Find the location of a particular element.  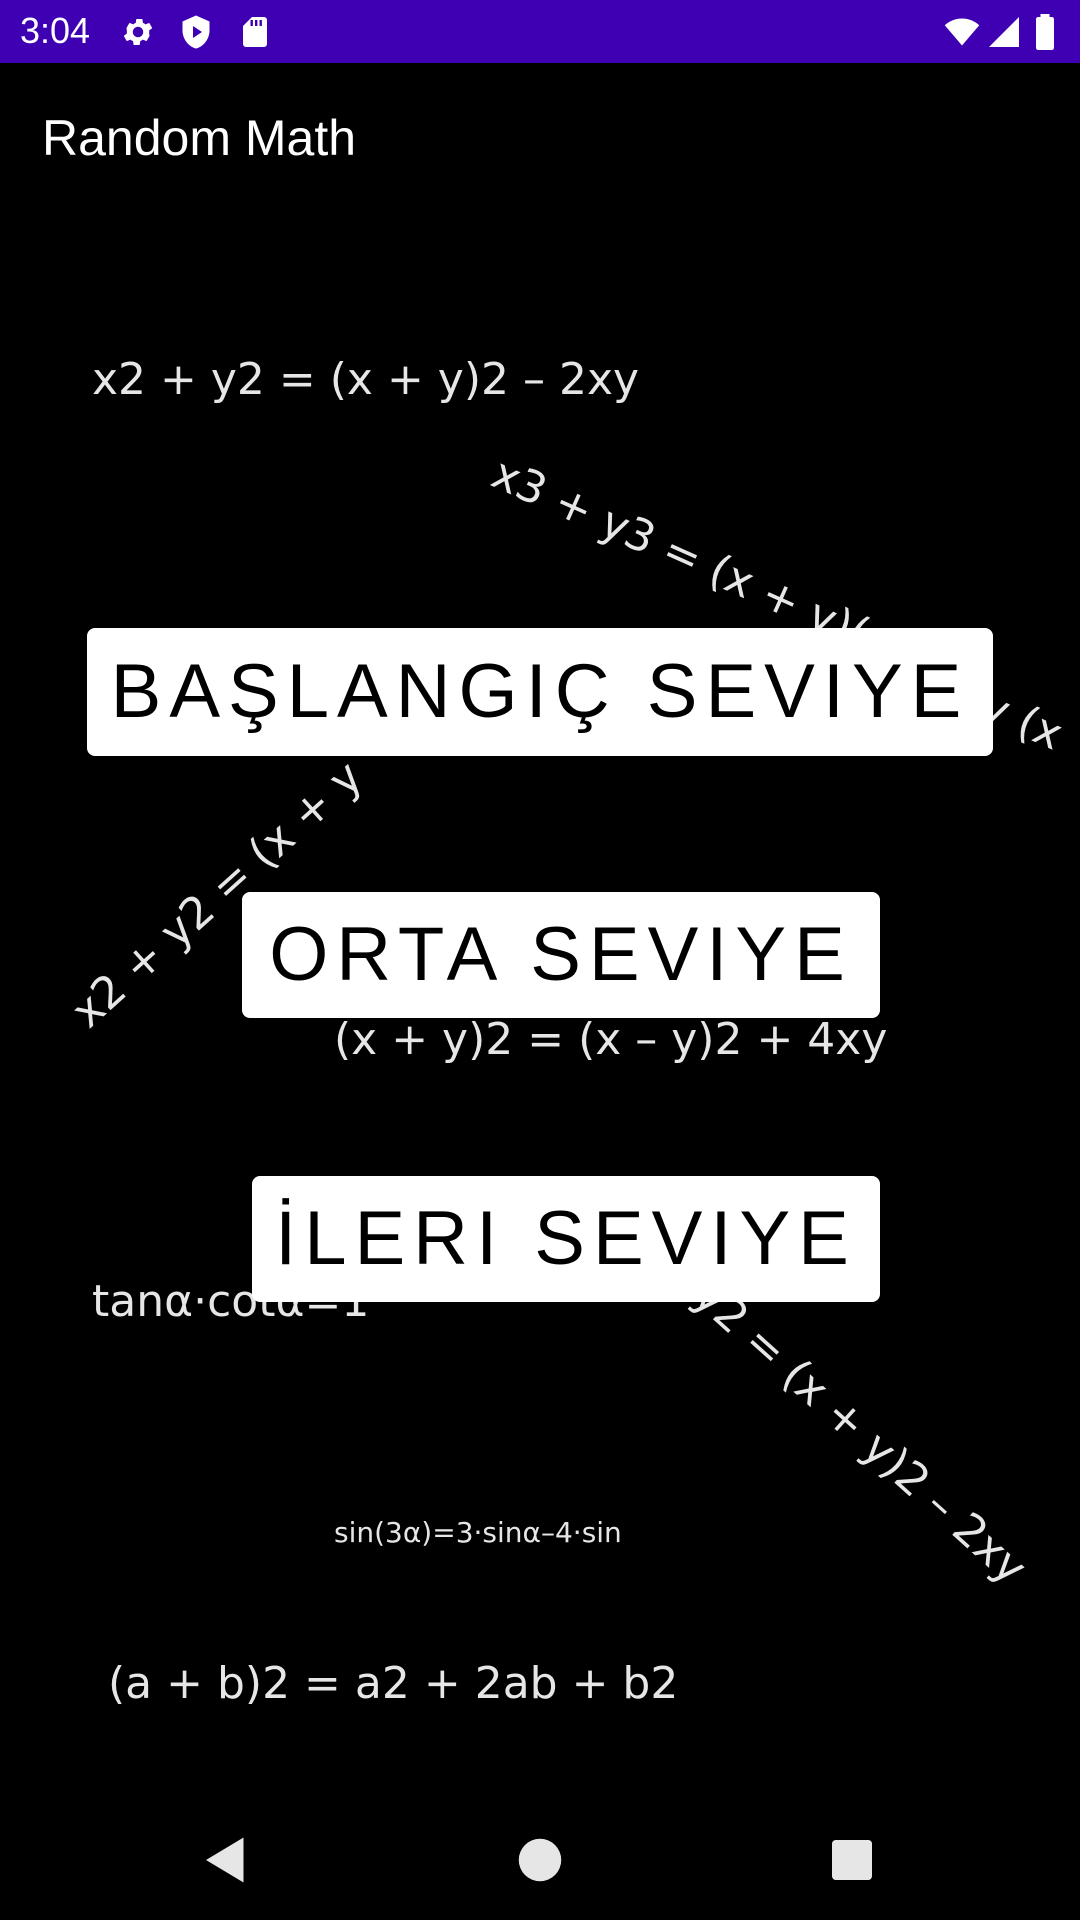

beginner-level-label: BAŞLANGIÇ SEVIYE is located at coordinates (540, 691).